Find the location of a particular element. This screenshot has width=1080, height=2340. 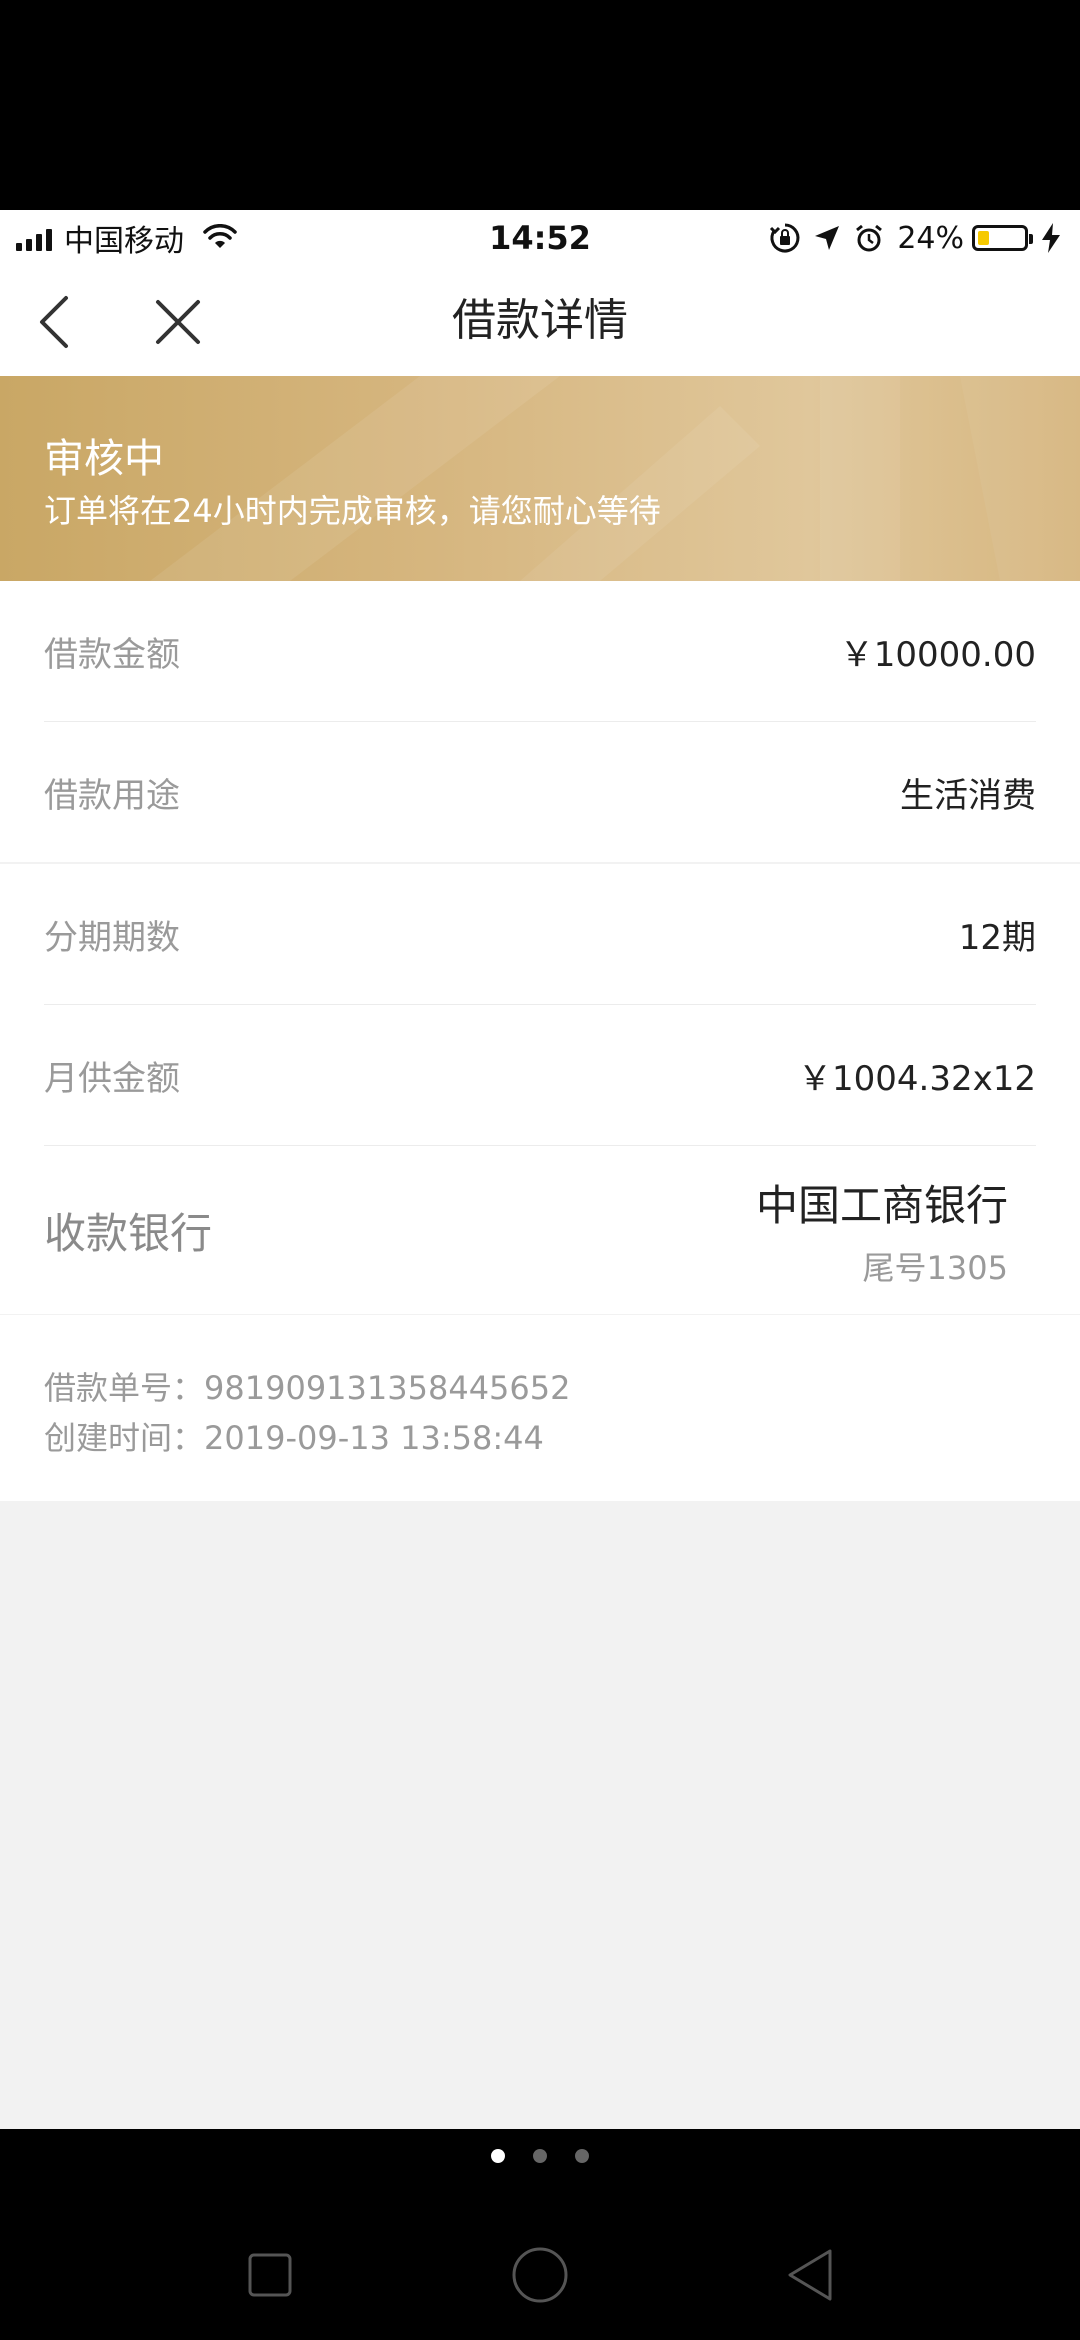

loan-purpose-value: 生活消费 is located at coordinates (968, 795).